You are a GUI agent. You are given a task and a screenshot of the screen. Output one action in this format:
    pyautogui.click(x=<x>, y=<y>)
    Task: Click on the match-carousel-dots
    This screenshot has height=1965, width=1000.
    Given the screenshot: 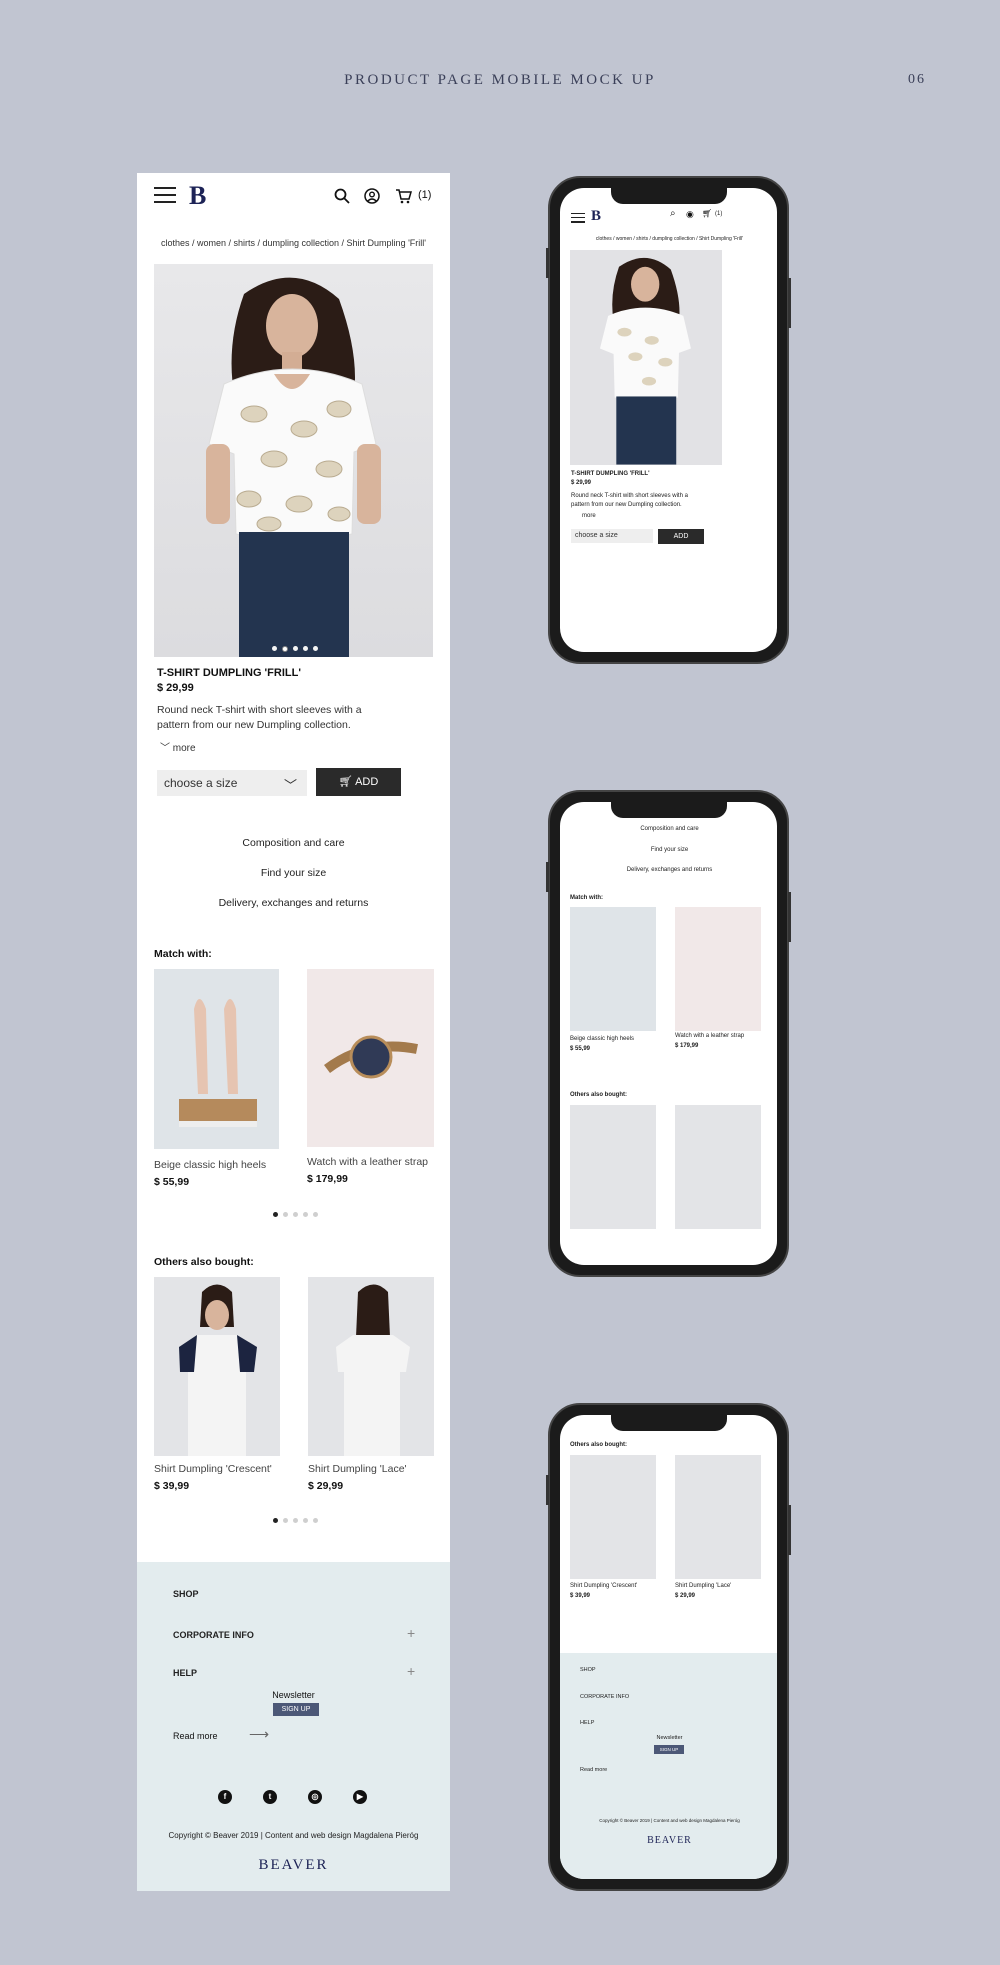 What is the action you would take?
    pyautogui.click(x=295, y=1214)
    